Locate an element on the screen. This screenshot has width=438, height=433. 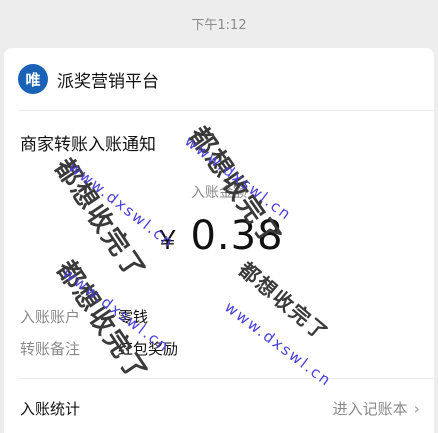
amount-display: ￥ 0.38 is located at coordinates (219, 236).